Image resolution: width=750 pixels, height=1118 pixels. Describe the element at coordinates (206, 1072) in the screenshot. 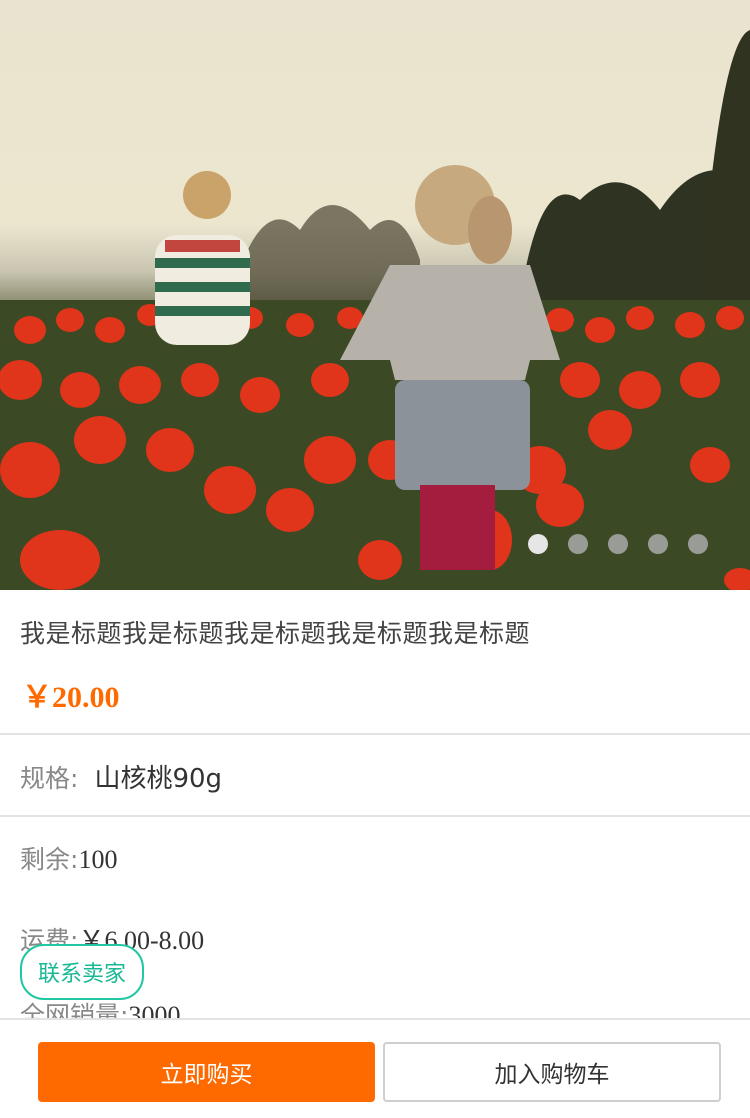

I see `buy-now-button: 立即购买` at that location.